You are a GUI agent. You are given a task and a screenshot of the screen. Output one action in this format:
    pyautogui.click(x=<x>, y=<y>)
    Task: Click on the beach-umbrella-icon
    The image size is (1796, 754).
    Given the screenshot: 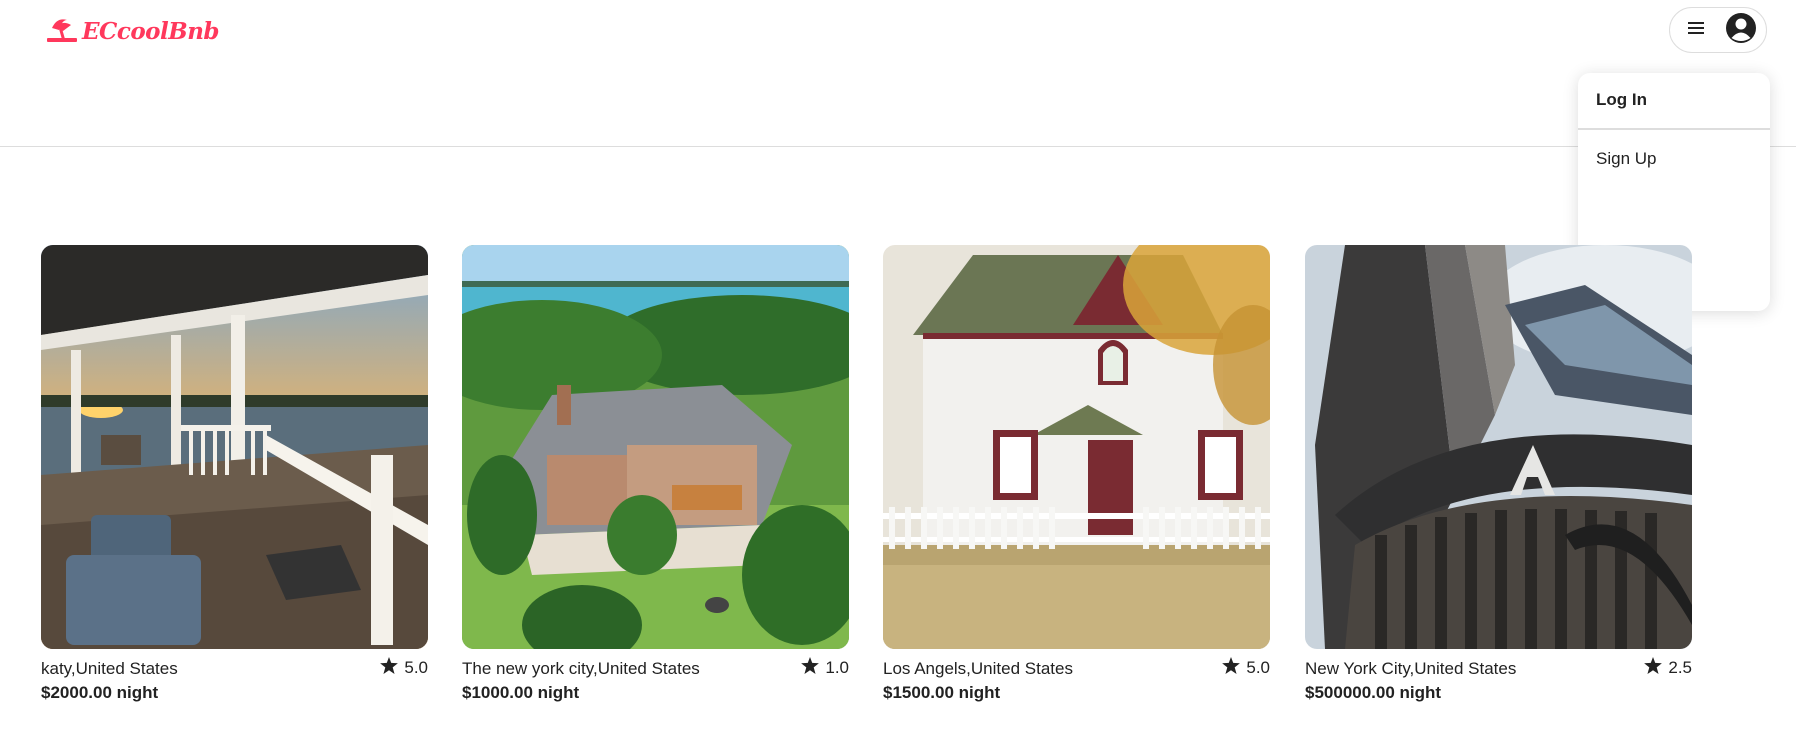 What is the action you would take?
    pyautogui.click(x=62, y=31)
    